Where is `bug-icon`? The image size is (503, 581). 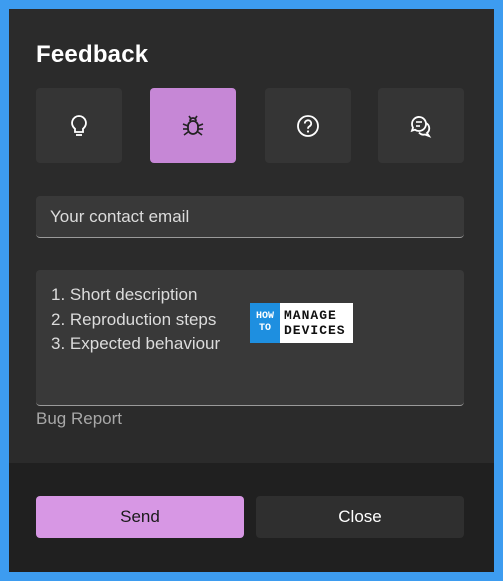
bug-icon is located at coordinates (193, 125).